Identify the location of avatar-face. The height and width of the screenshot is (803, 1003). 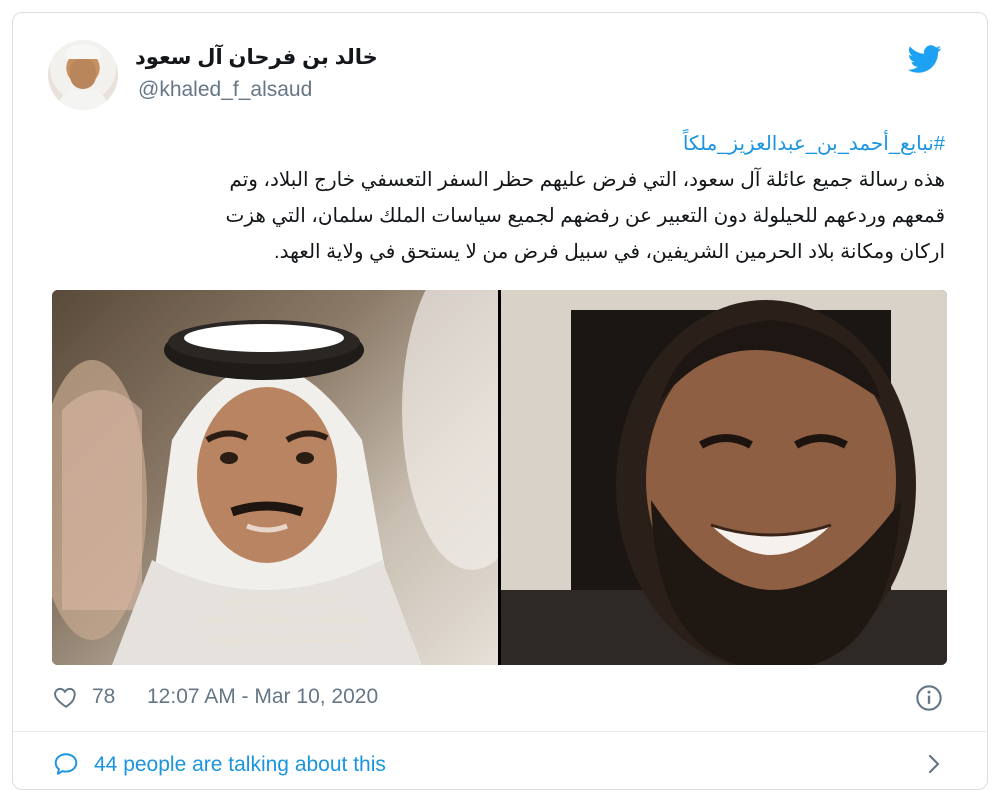
(83, 74).